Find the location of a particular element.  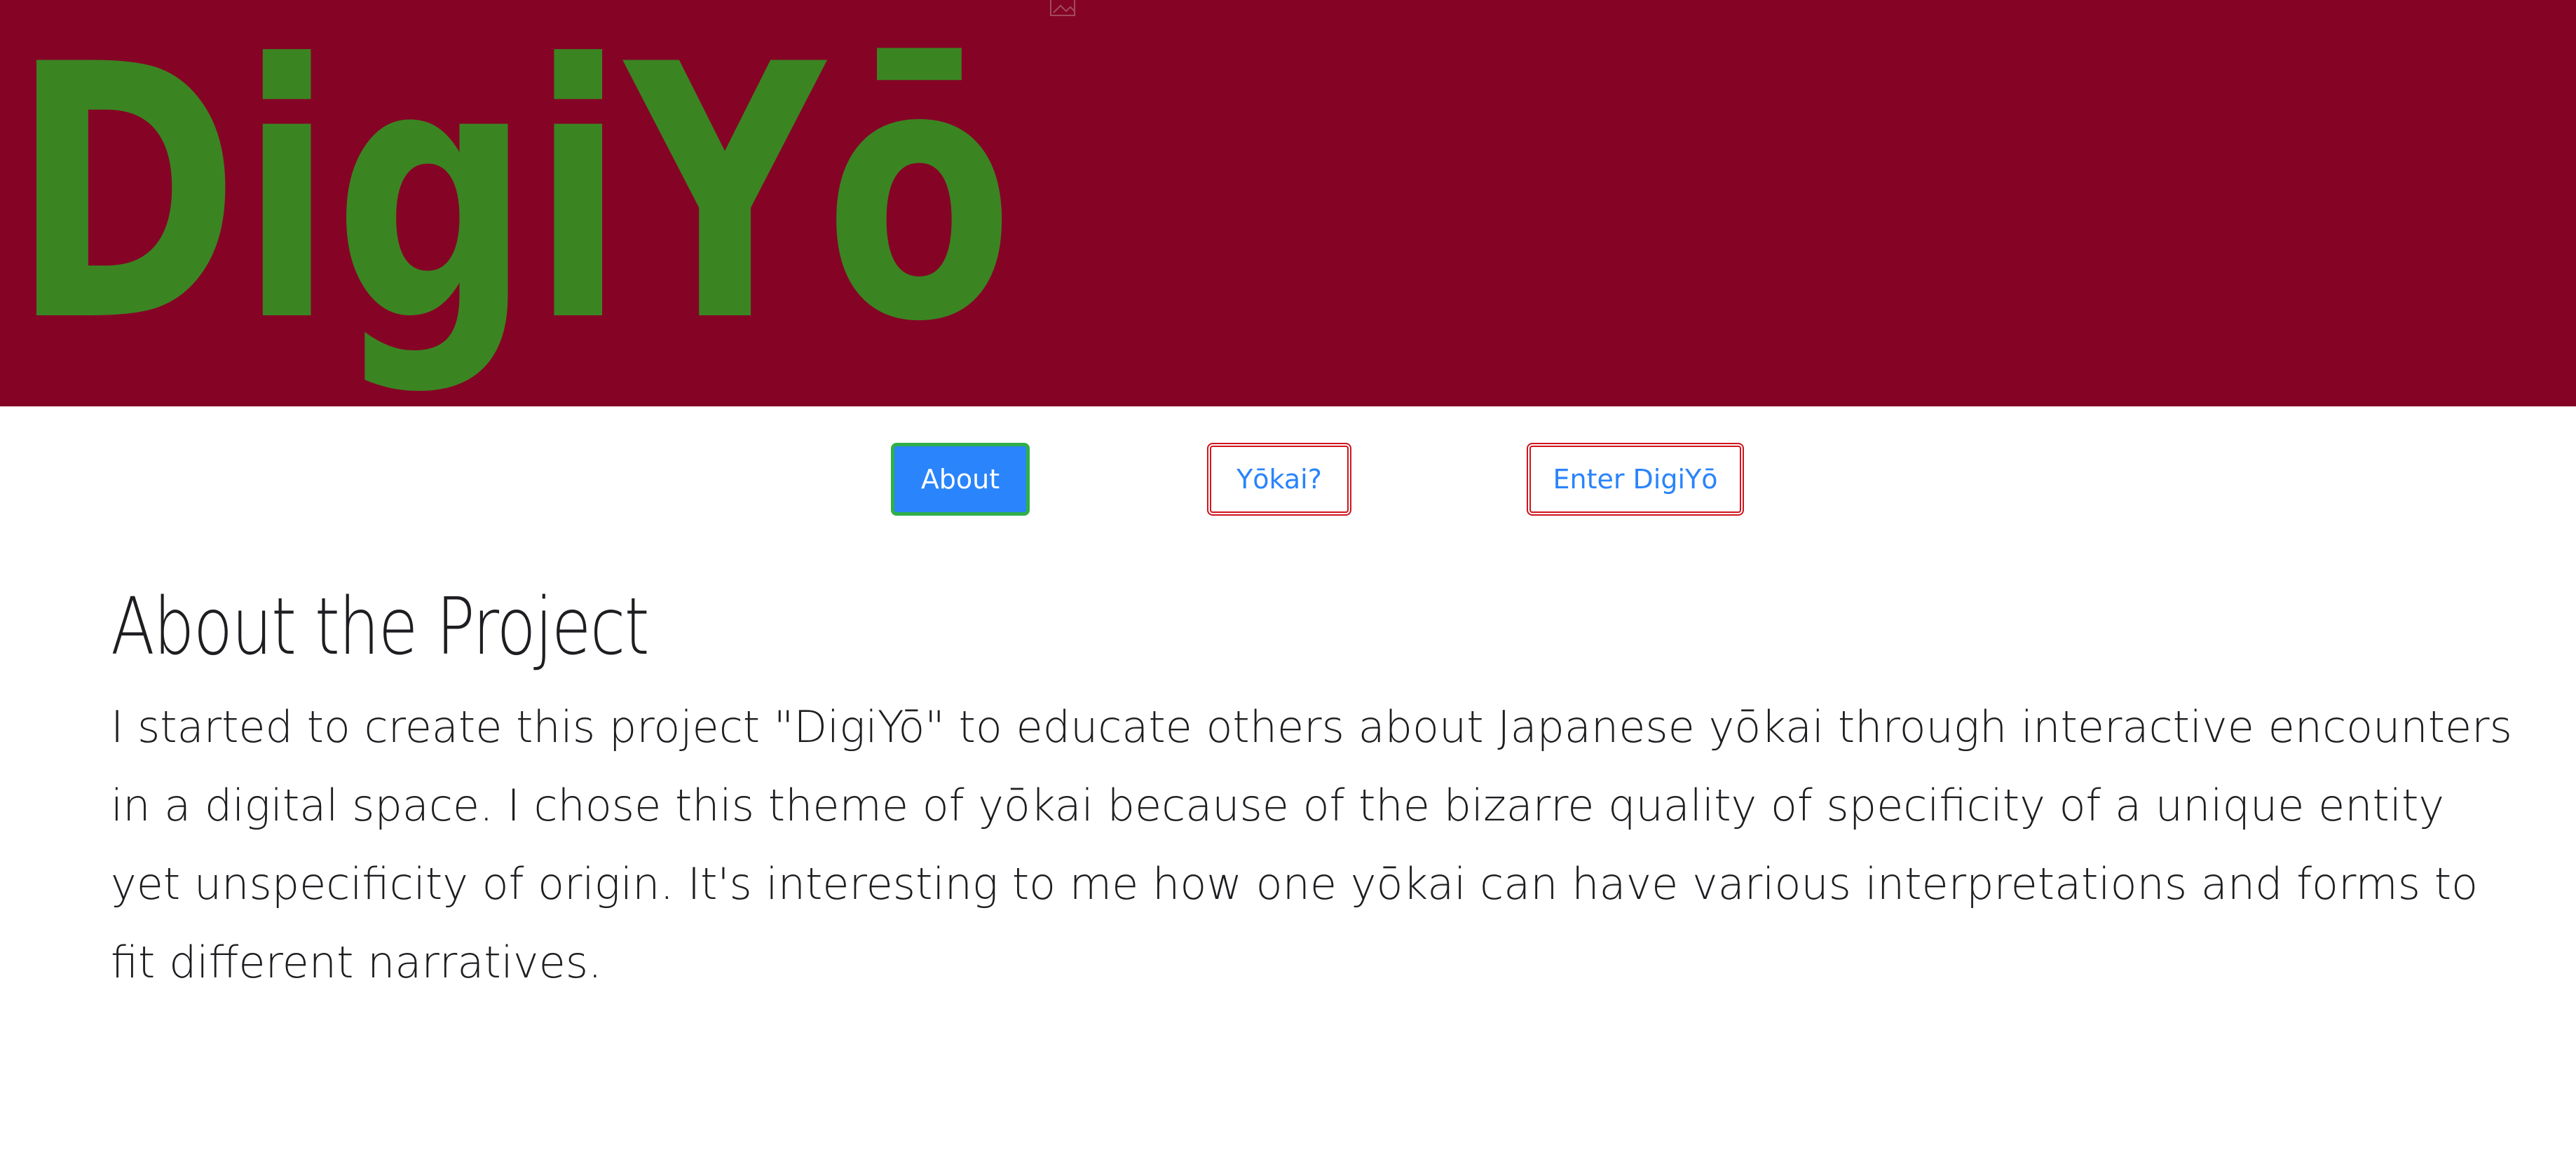

main-nav: About Yōkai? Enter DigiYō is located at coordinates (1288, 462).